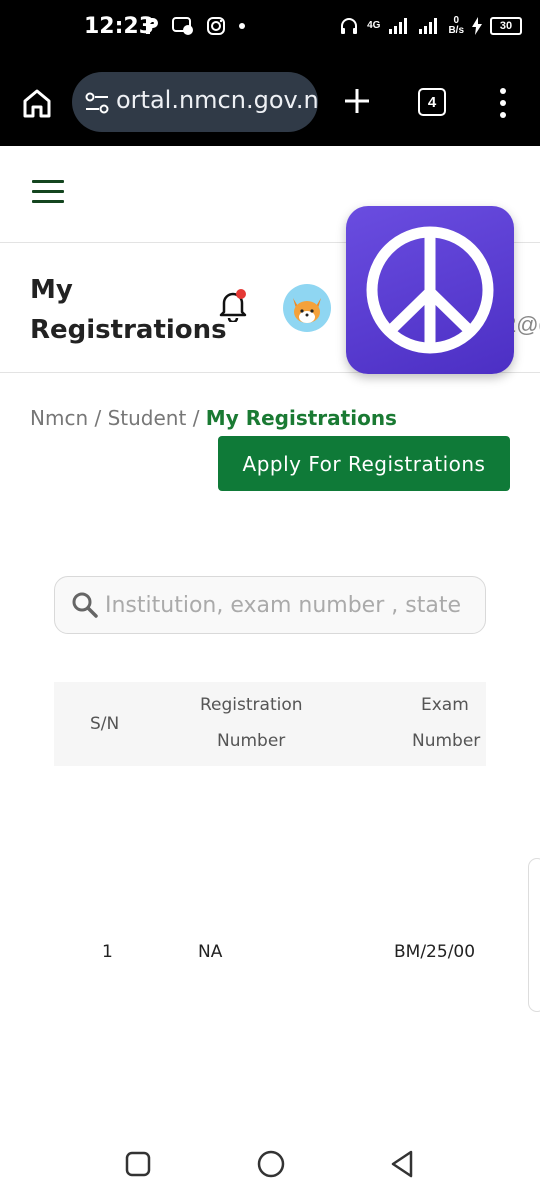 This screenshot has width=540, height=1200. Describe the element at coordinates (445, 705) in the screenshot. I see `header-exam-line1: Exam` at that location.